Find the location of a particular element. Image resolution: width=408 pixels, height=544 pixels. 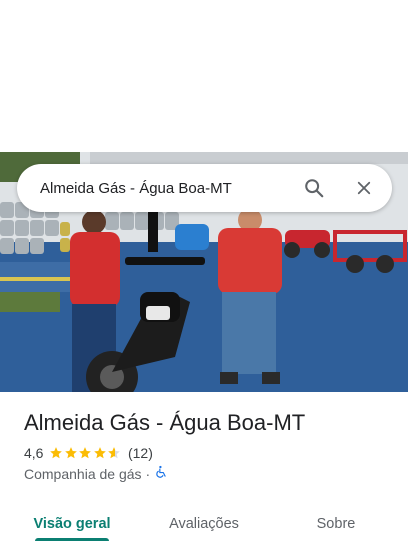

wheelchair-icon is located at coordinates (161, 473).